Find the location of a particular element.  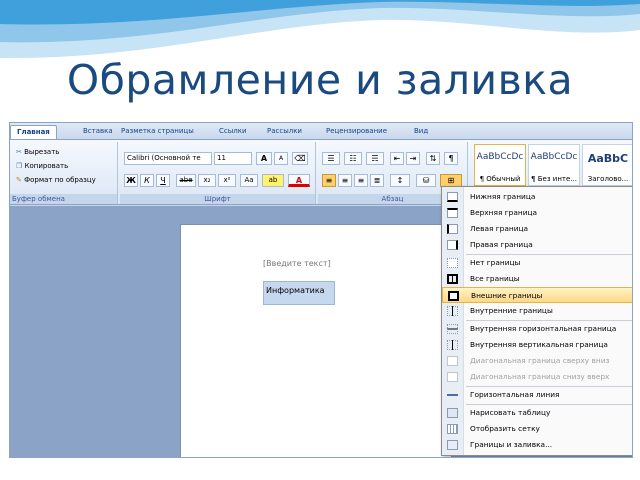

justify-button: ≣ is located at coordinates (377, 180).